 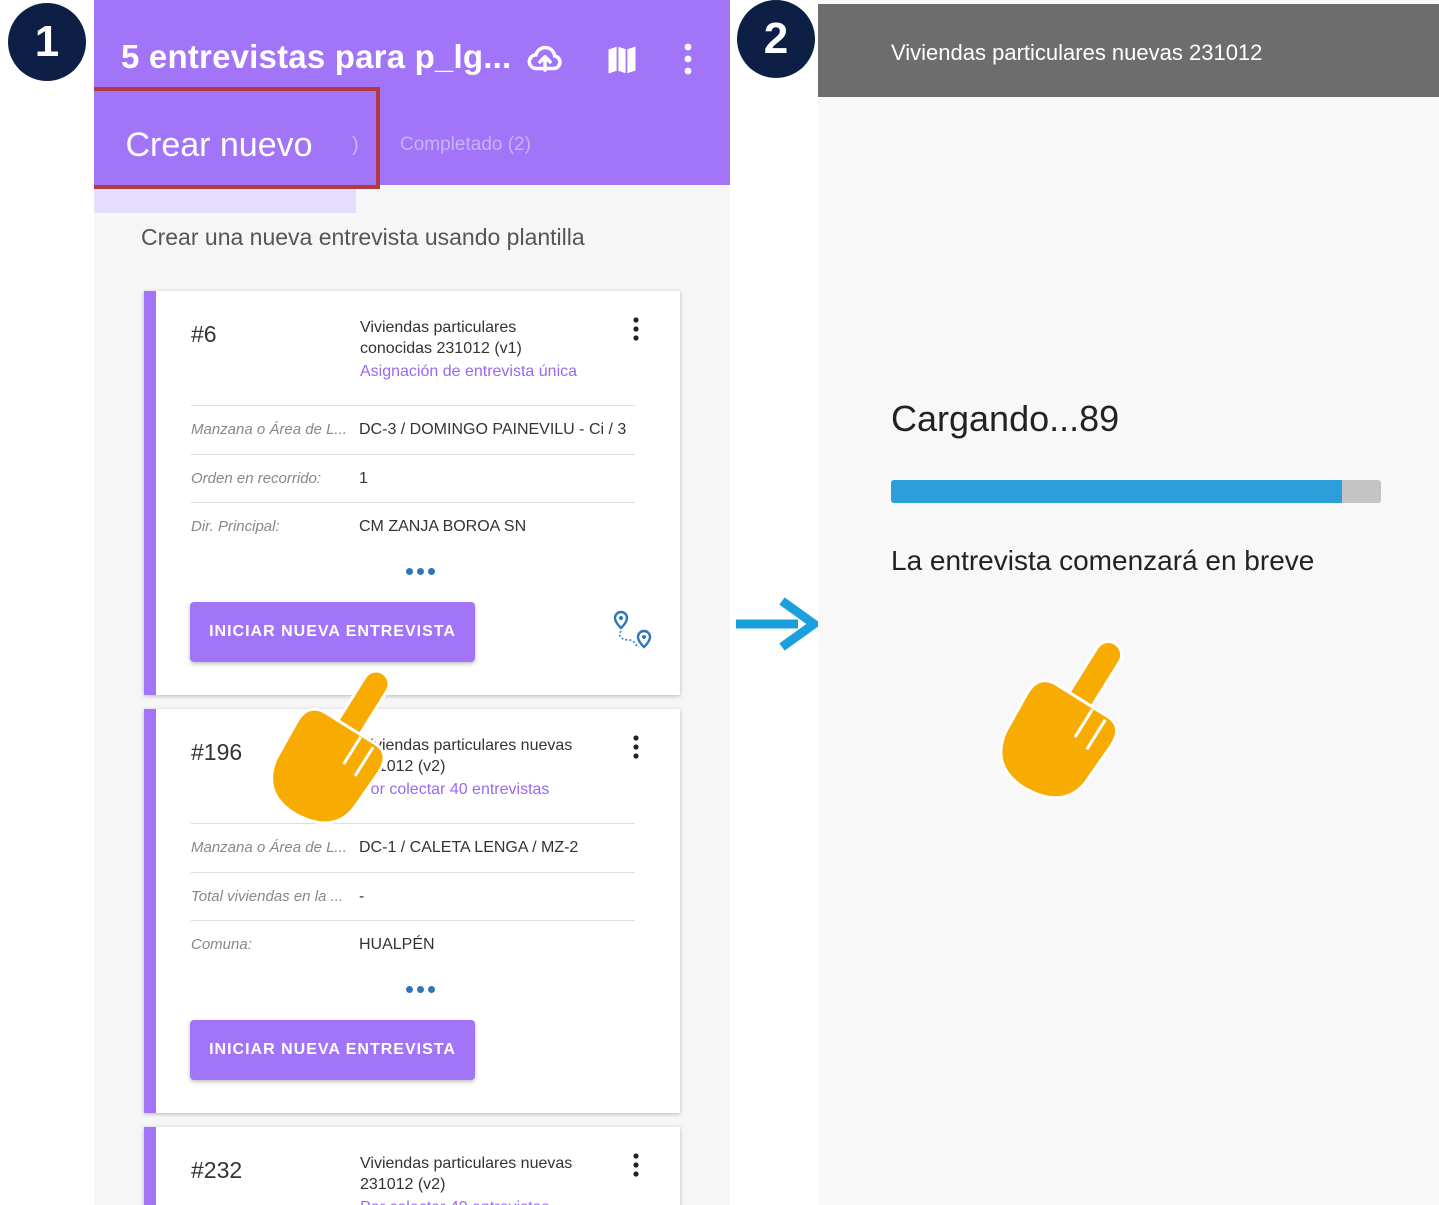 I want to click on arrow-right-icon, so click(x=777, y=624).